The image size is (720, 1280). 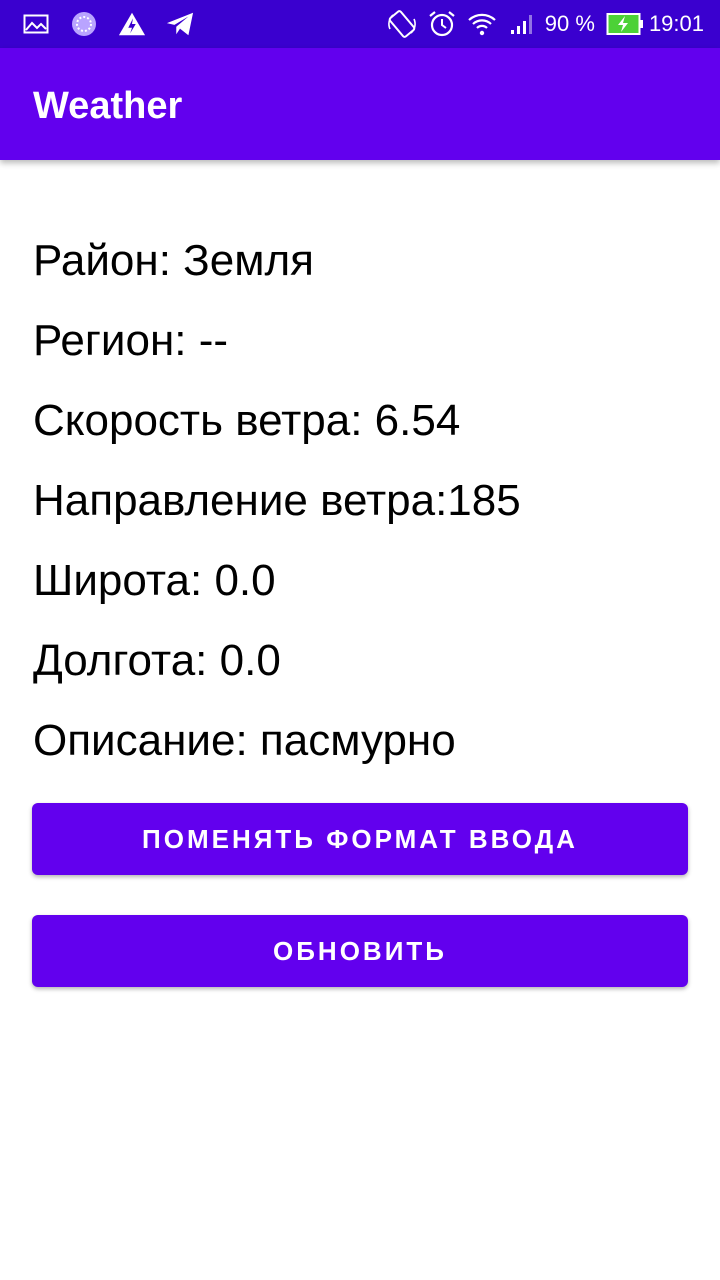 I want to click on app-bar: Weather, so click(x=360, y=104).